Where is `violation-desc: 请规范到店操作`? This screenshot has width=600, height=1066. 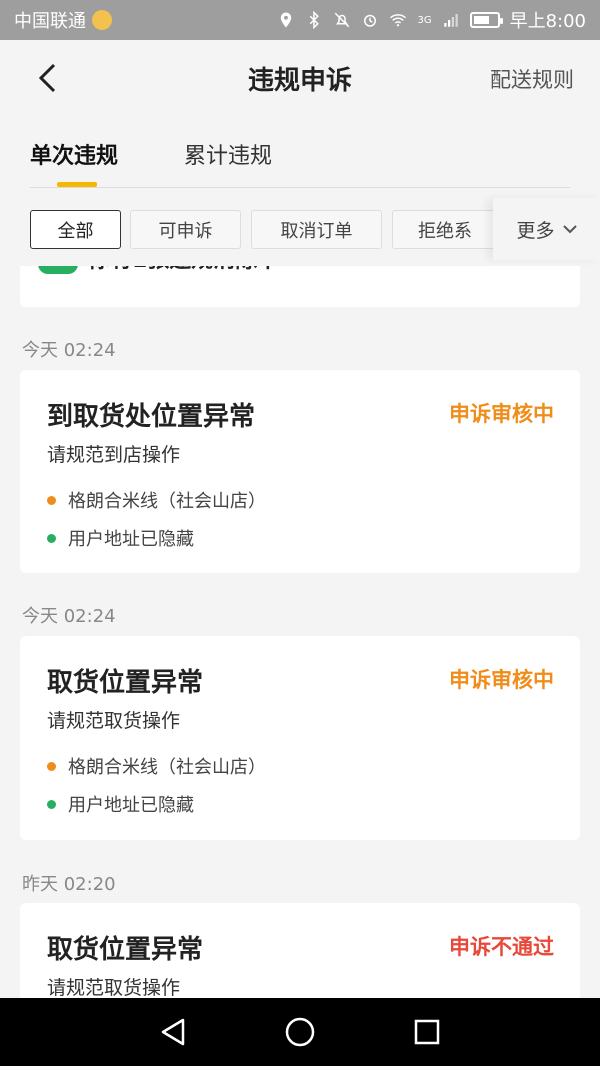 violation-desc: 请规范到店操作 is located at coordinates (114, 455).